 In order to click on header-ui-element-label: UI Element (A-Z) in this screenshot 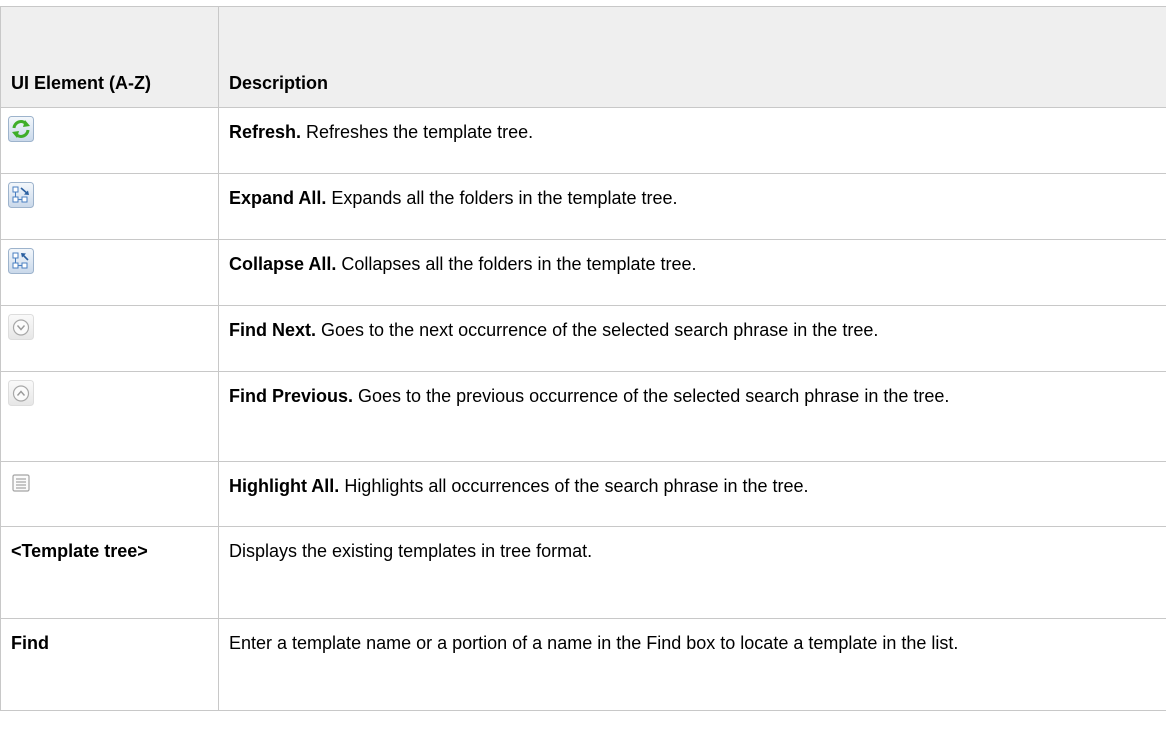, I will do `click(81, 83)`.